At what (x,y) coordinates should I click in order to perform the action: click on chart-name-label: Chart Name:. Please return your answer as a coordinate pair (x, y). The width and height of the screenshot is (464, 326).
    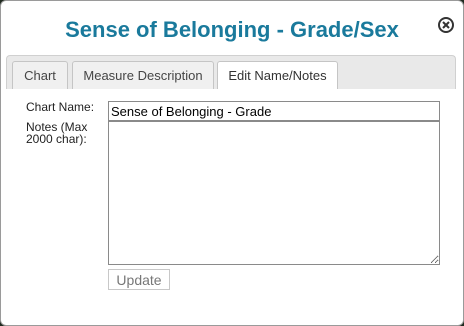
    Looking at the image, I should click on (60, 107).